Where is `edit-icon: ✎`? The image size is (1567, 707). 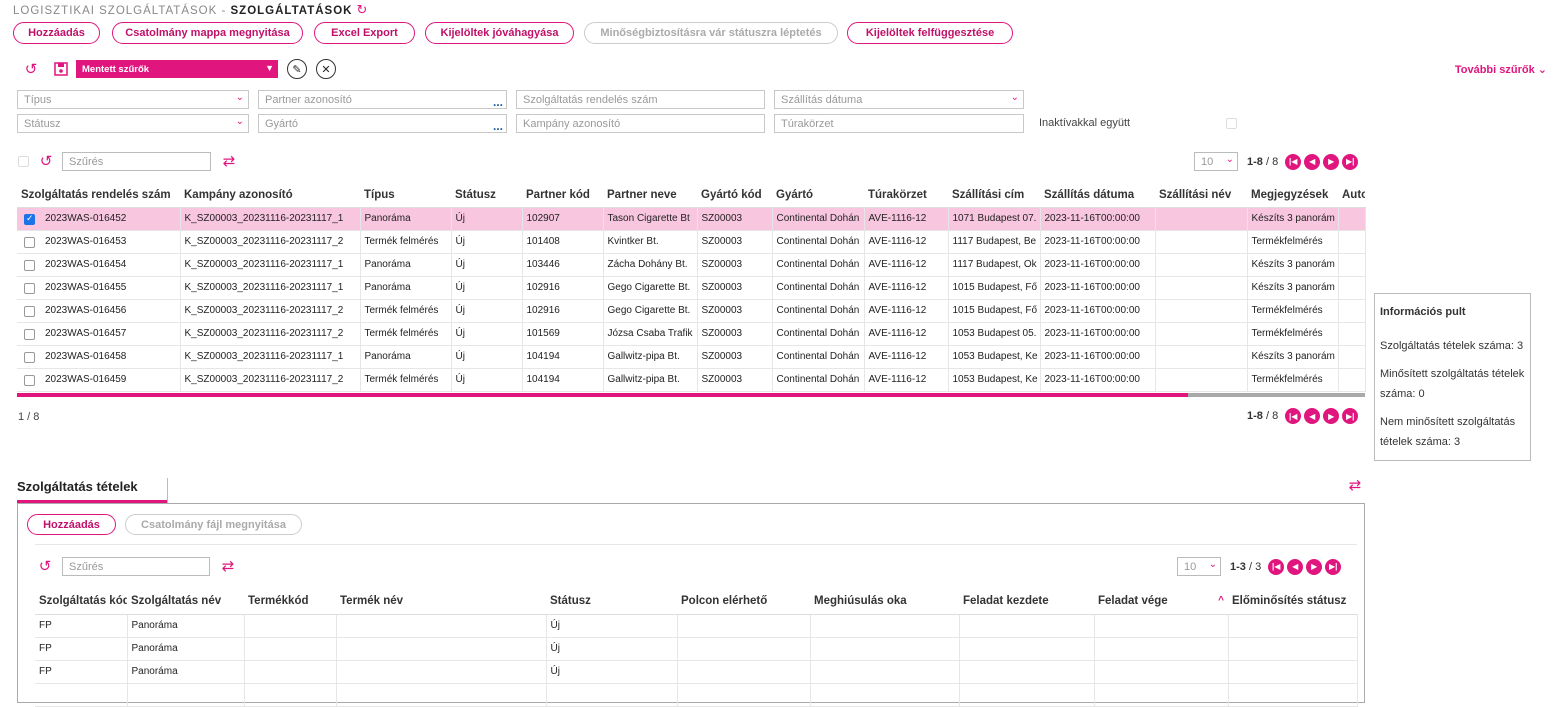 edit-icon: ✎ is located at coordinates (297, 69).